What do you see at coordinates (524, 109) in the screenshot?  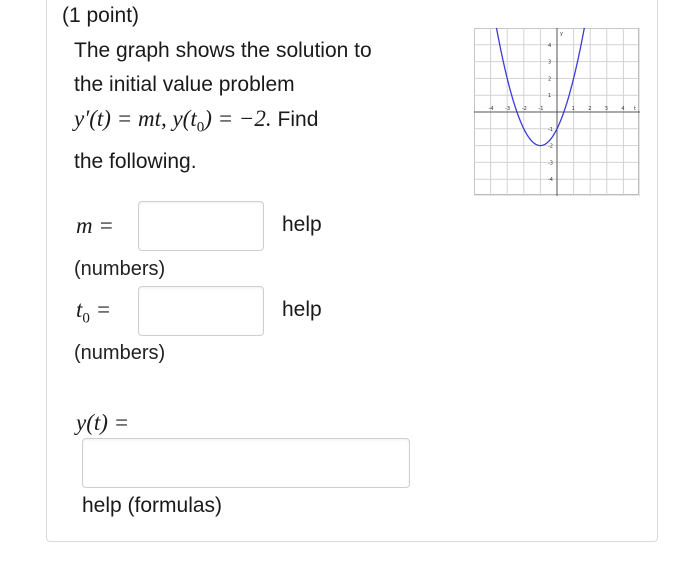 I see `x-tick-label: -2` at bounding box center [524, 109].